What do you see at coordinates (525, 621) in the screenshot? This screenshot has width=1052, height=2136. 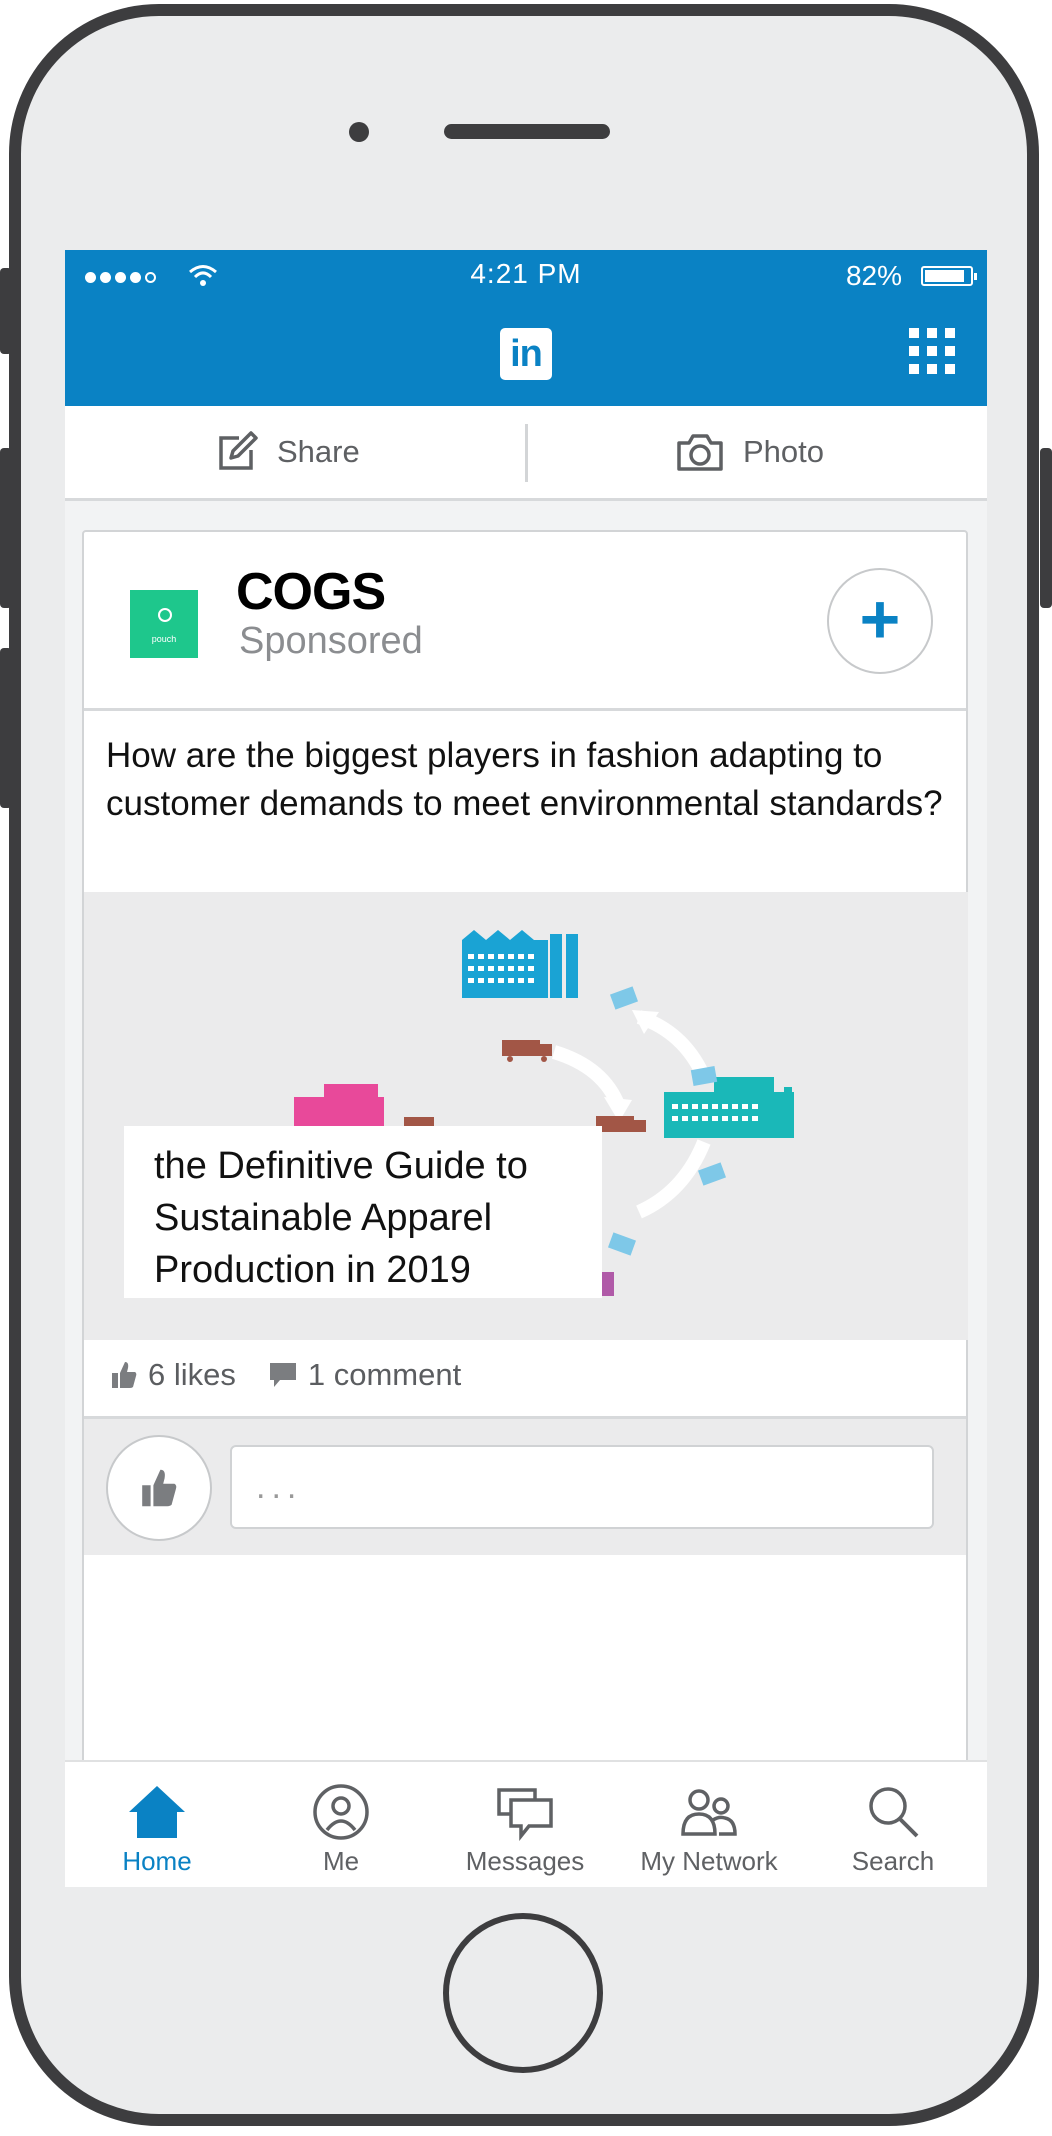 I see `post-header: pouch COGS Sponsored +` at bounding box center [525, 621].